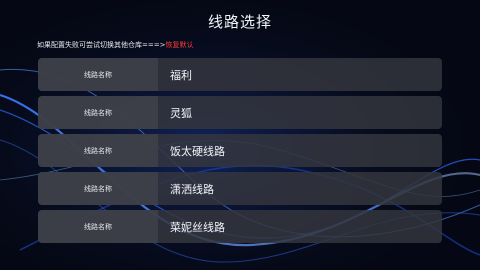 The image size is (480, 270). I want to click on route-name: 菜妮丝线路, so click(197, 227).